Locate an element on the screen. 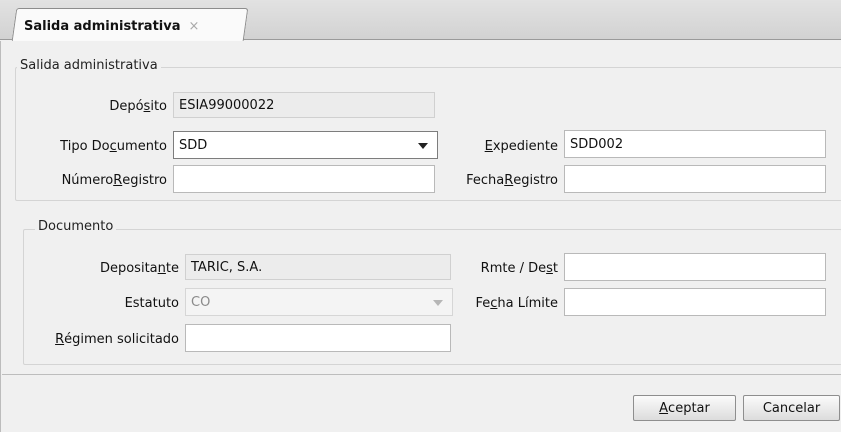 The height and width of the screenshot is (432, 841). cancelar-button: Cancelar is located at coordinates (791, 408).